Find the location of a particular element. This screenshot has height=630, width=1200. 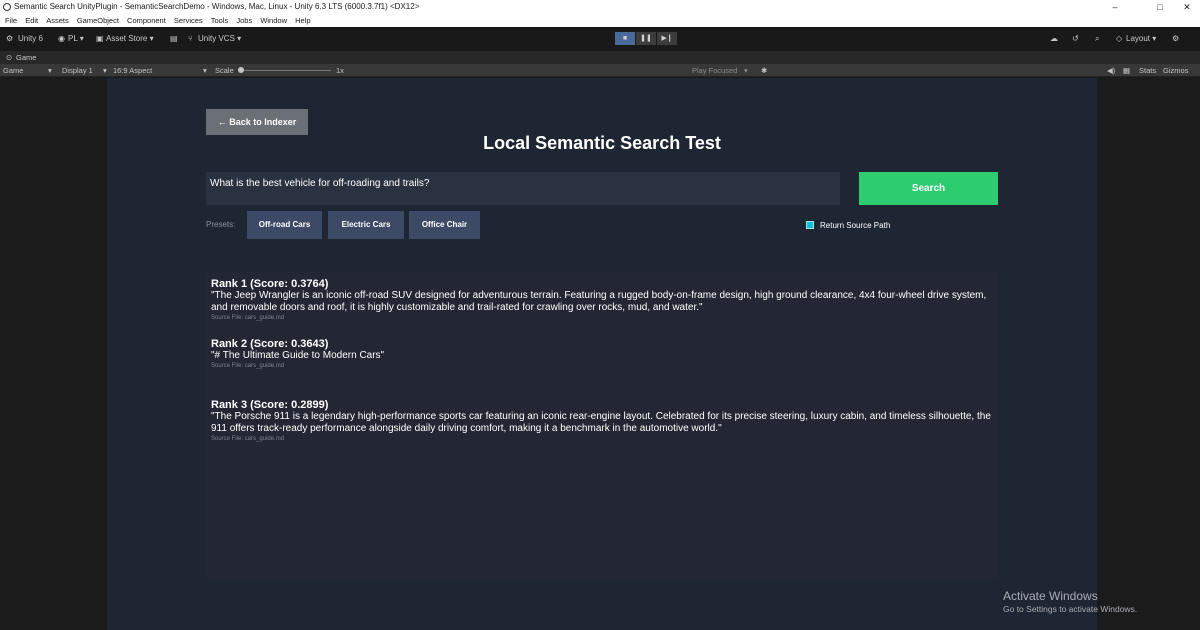

menu-help: Help is located at coordinates (302, 20).